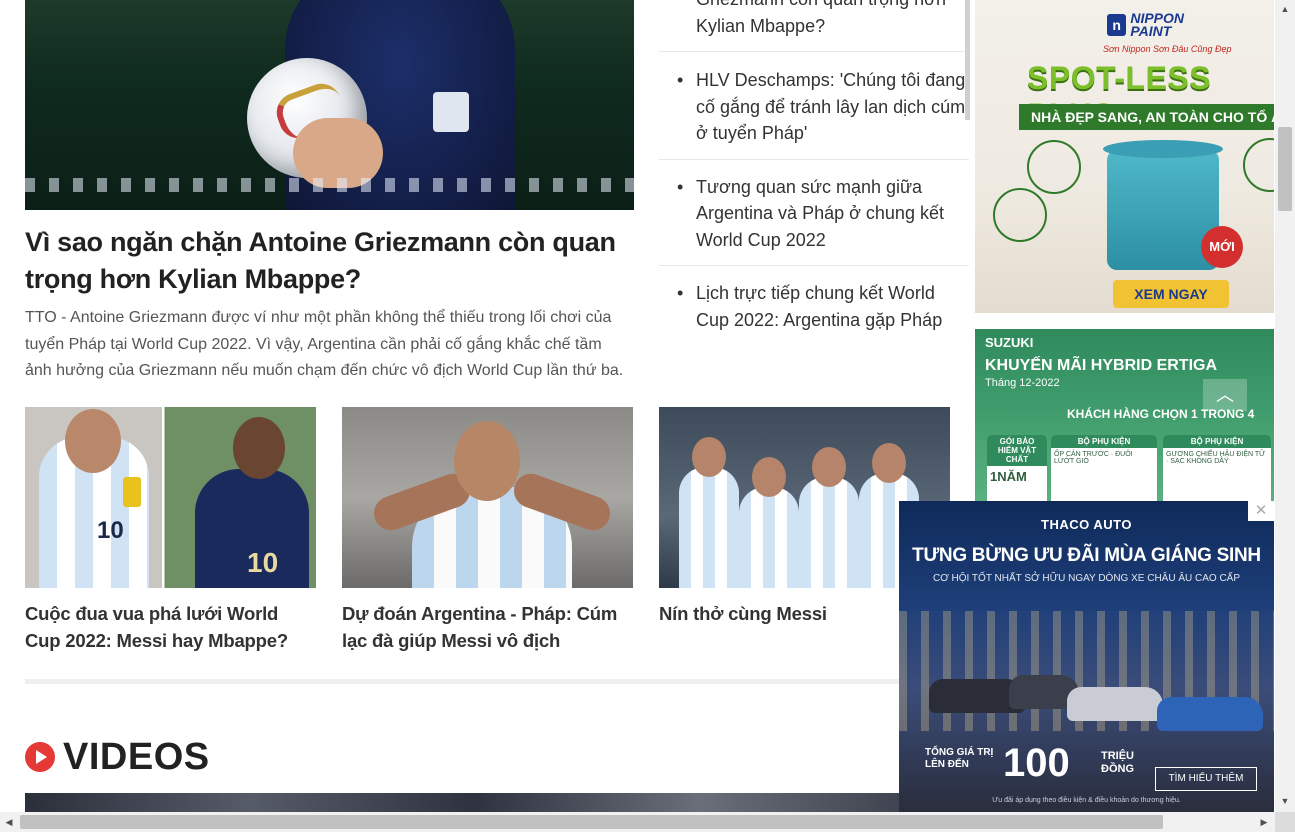 The height and width of the screenshot is (832, 1295). I want to click on offer-box-text: ỐP CẢN TRƯỚC · ĐUÔI LƯỚT GIÓ, so click(1093, 458).